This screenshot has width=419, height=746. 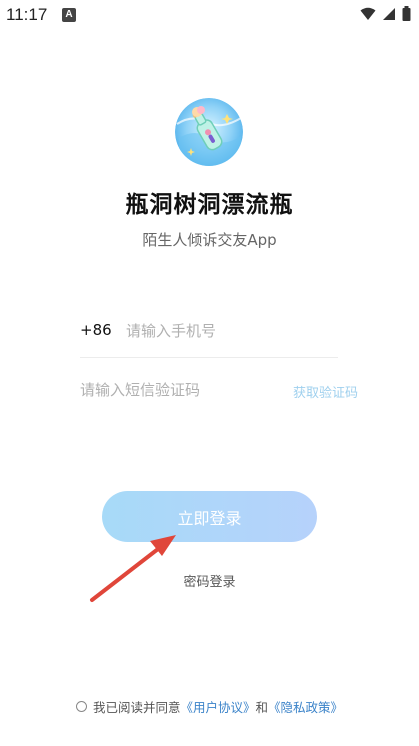 What do you see at coordinates (81, 706) in the screenshot?
I see `agree-radio` at bounding box center [81, 706].